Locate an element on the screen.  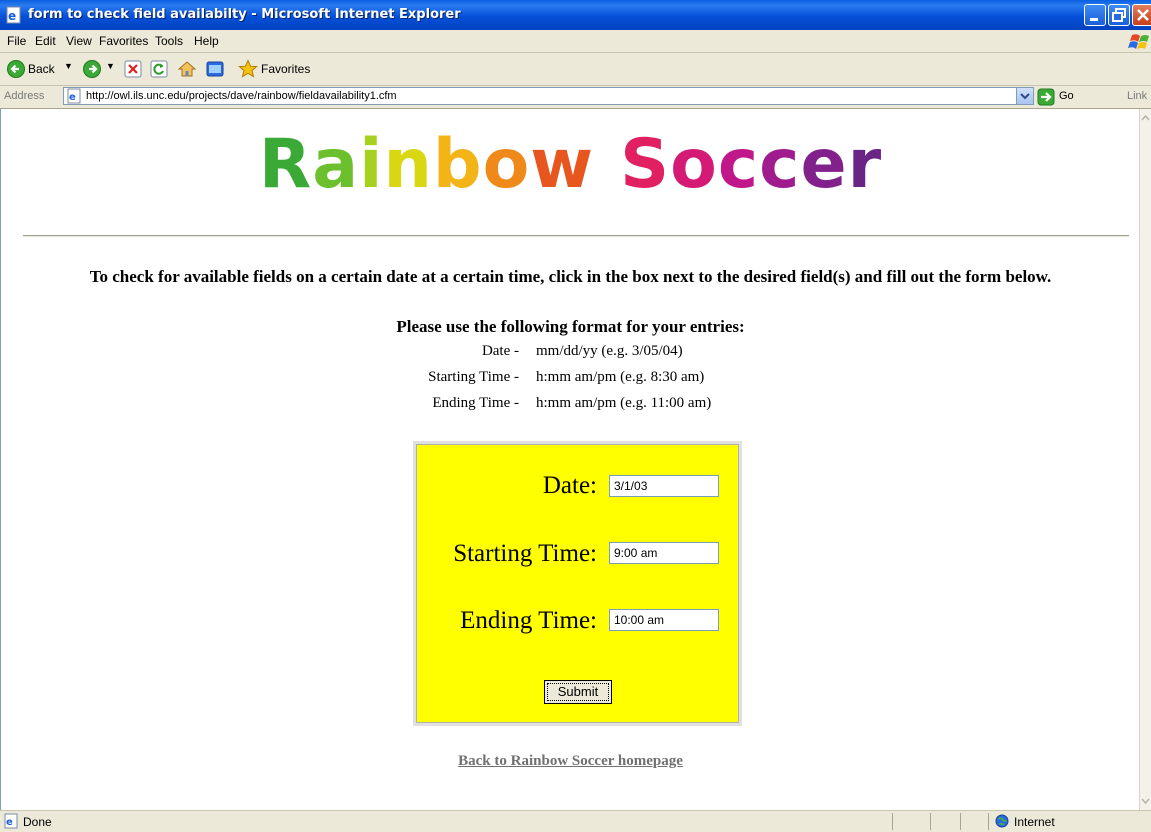
horizontal-rule is located at coordinates (576, 236).